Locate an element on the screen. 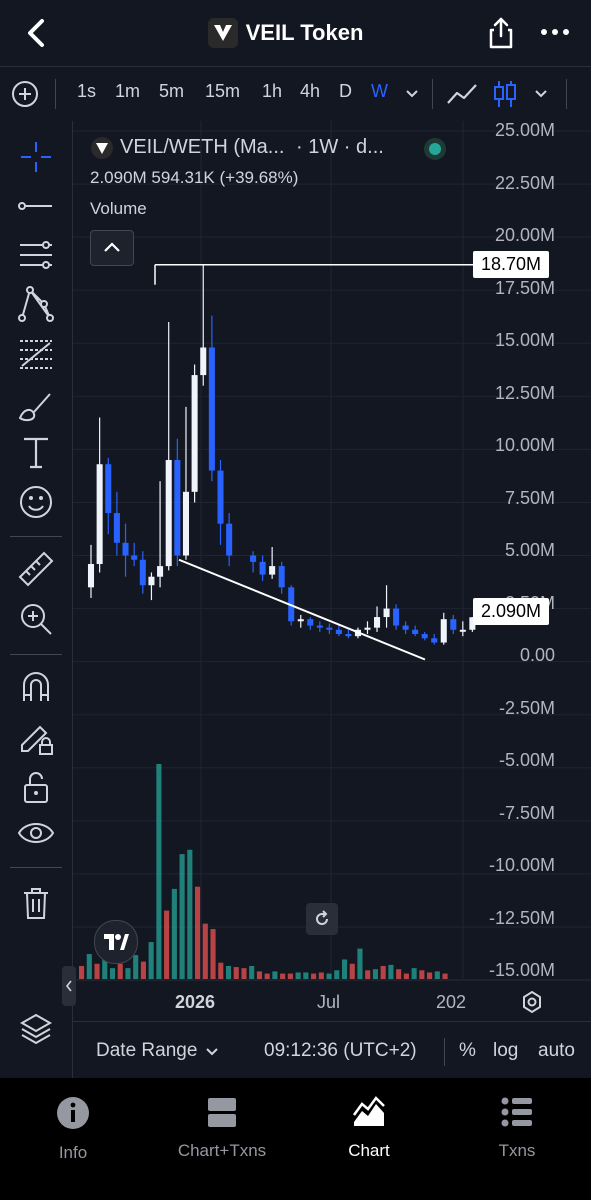 The height and width of the screenshot is (1200, 591). scroll-left-handle is located at coordinates (69, 986).